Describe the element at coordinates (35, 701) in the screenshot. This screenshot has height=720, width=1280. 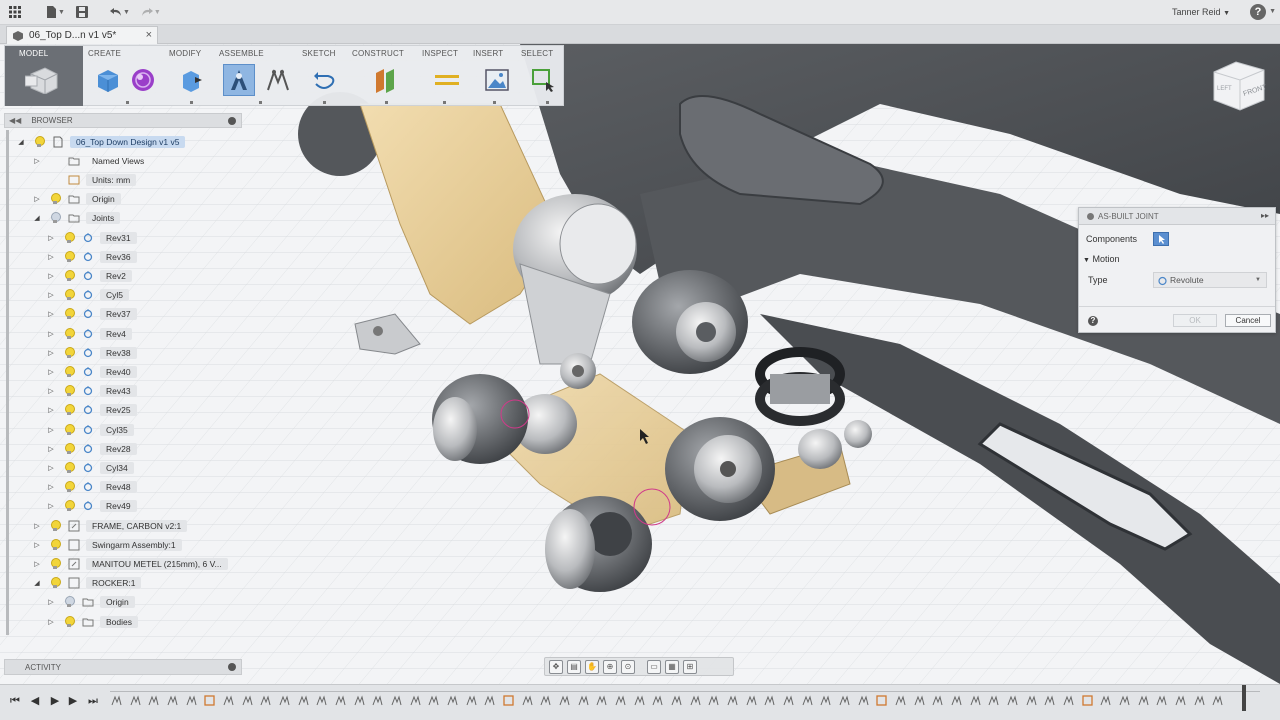
I see `step-back-icon: ◀` at that location.